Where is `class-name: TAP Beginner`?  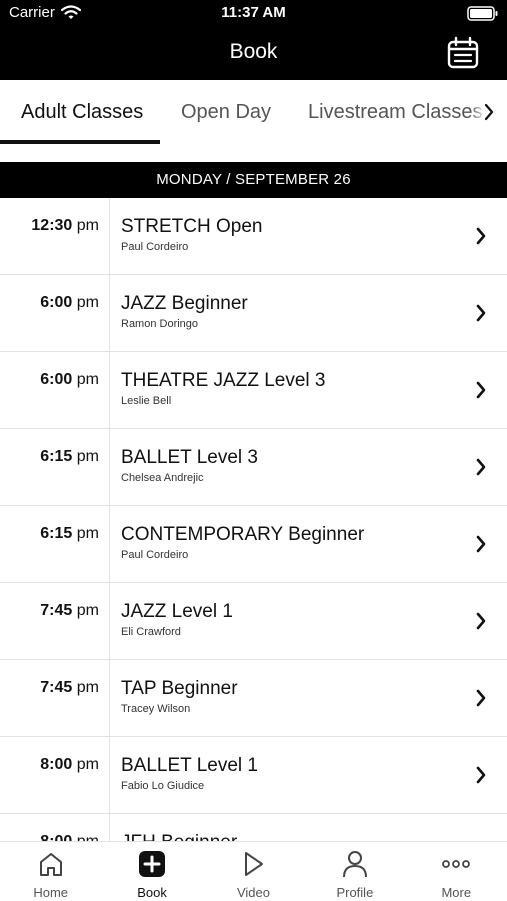
class-name: TAP Beginner is located at coordinates (179, 688).